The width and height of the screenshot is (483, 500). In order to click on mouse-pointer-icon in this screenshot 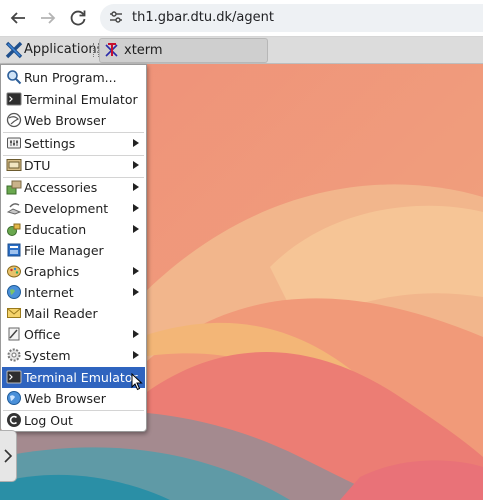, I will do `click(137, 382)`.